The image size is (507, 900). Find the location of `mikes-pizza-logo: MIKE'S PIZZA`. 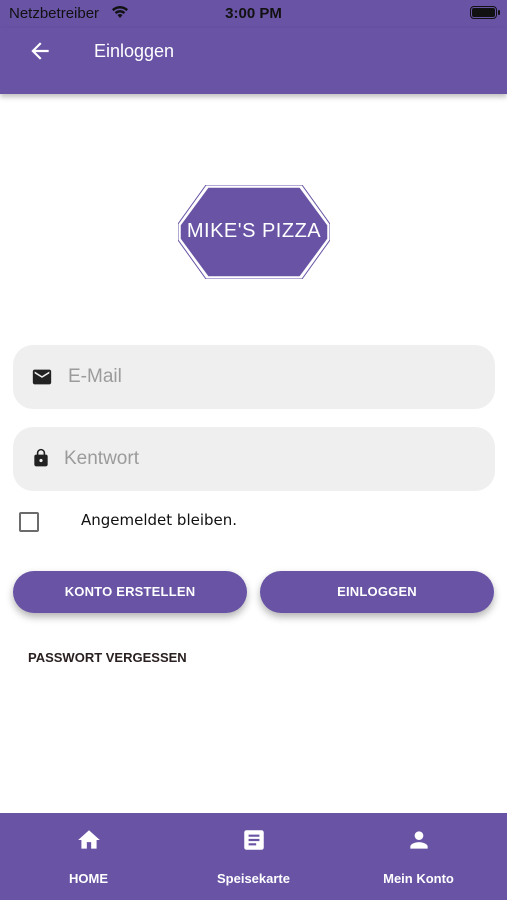

mikes-pizza-logo: MIKE'S PIZZA is located at coordinates (254, 232).